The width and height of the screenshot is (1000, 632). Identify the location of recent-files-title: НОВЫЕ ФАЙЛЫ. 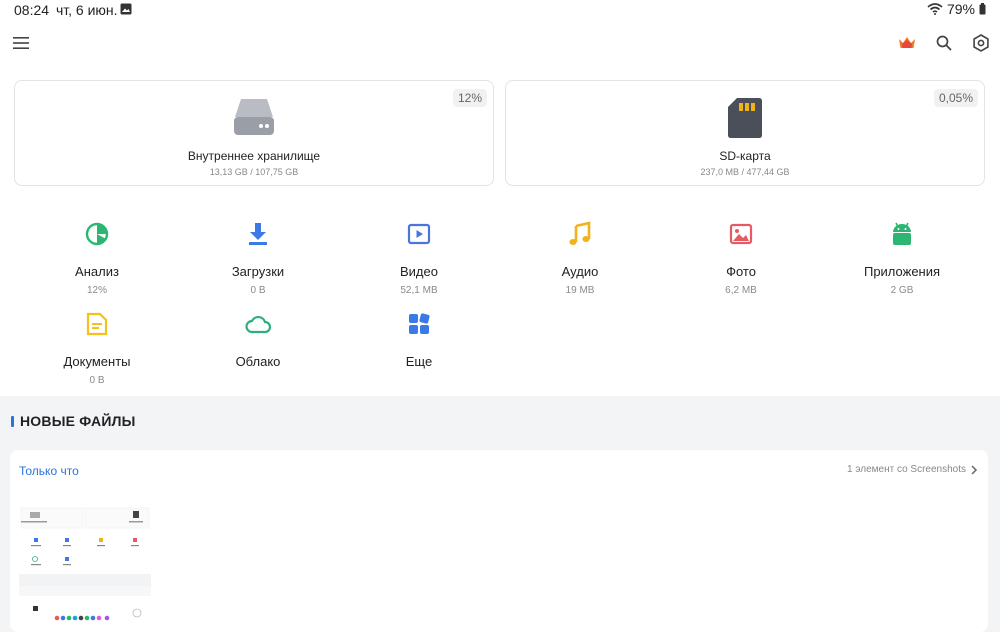
(78, 421).